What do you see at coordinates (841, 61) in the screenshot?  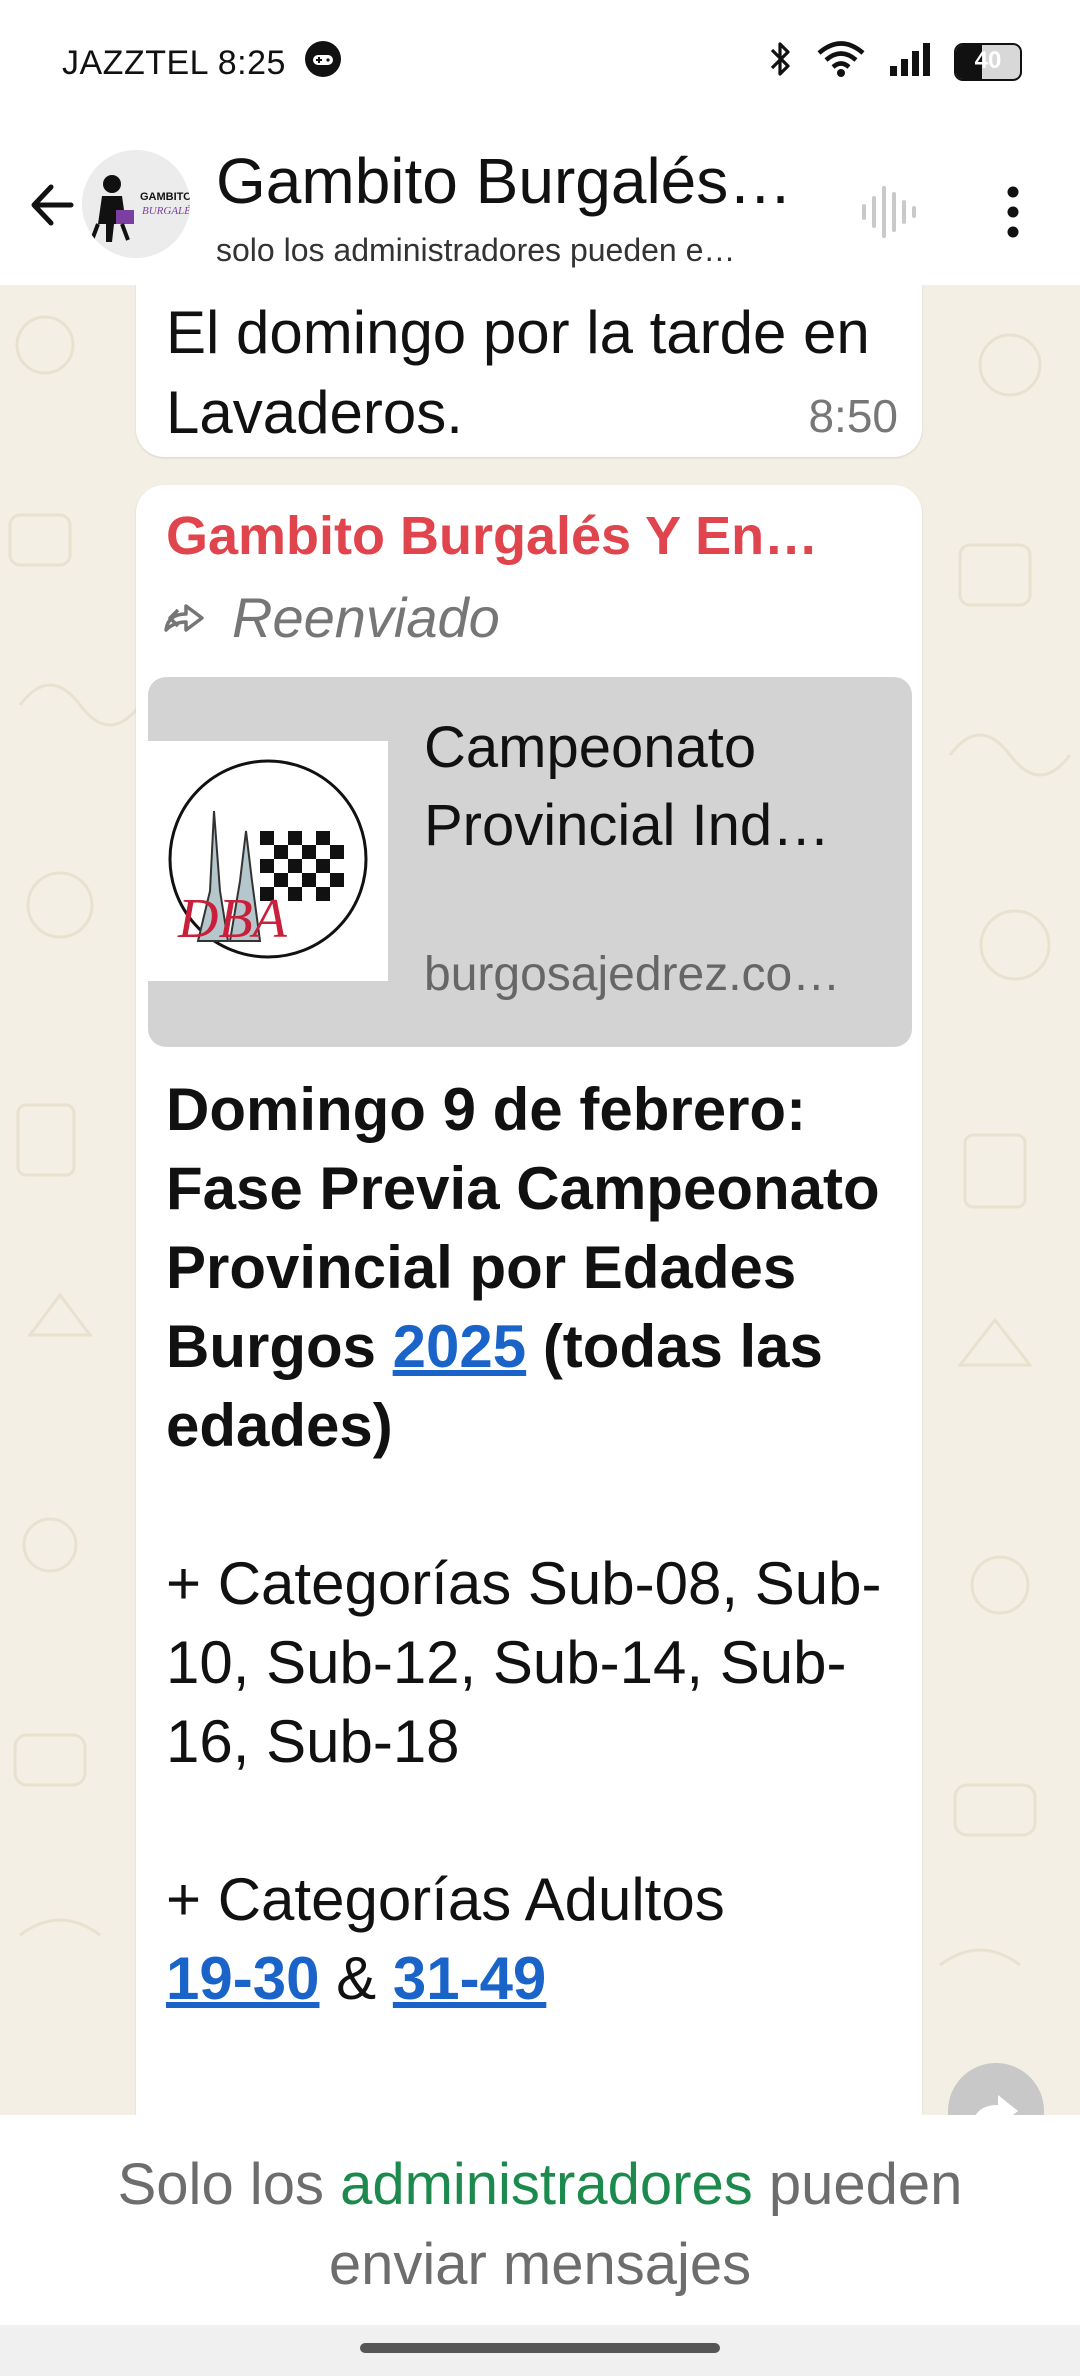 I see `wifi-icon` at bounding box center [841, 61].